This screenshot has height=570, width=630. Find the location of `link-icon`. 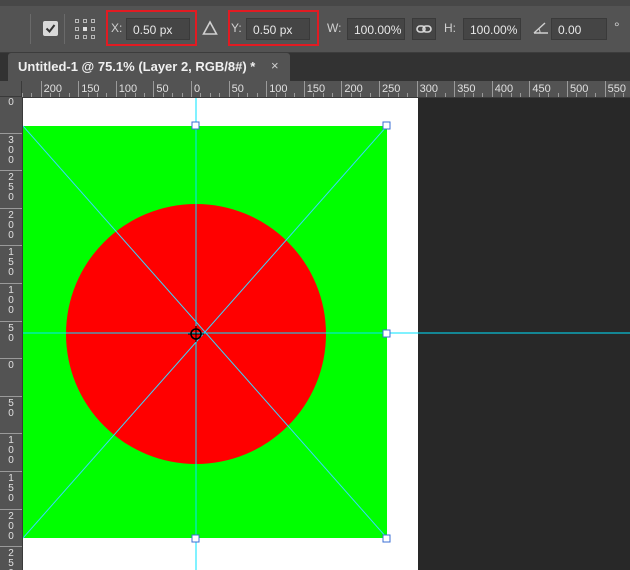

link-icon is located at coordinates (424, 29).